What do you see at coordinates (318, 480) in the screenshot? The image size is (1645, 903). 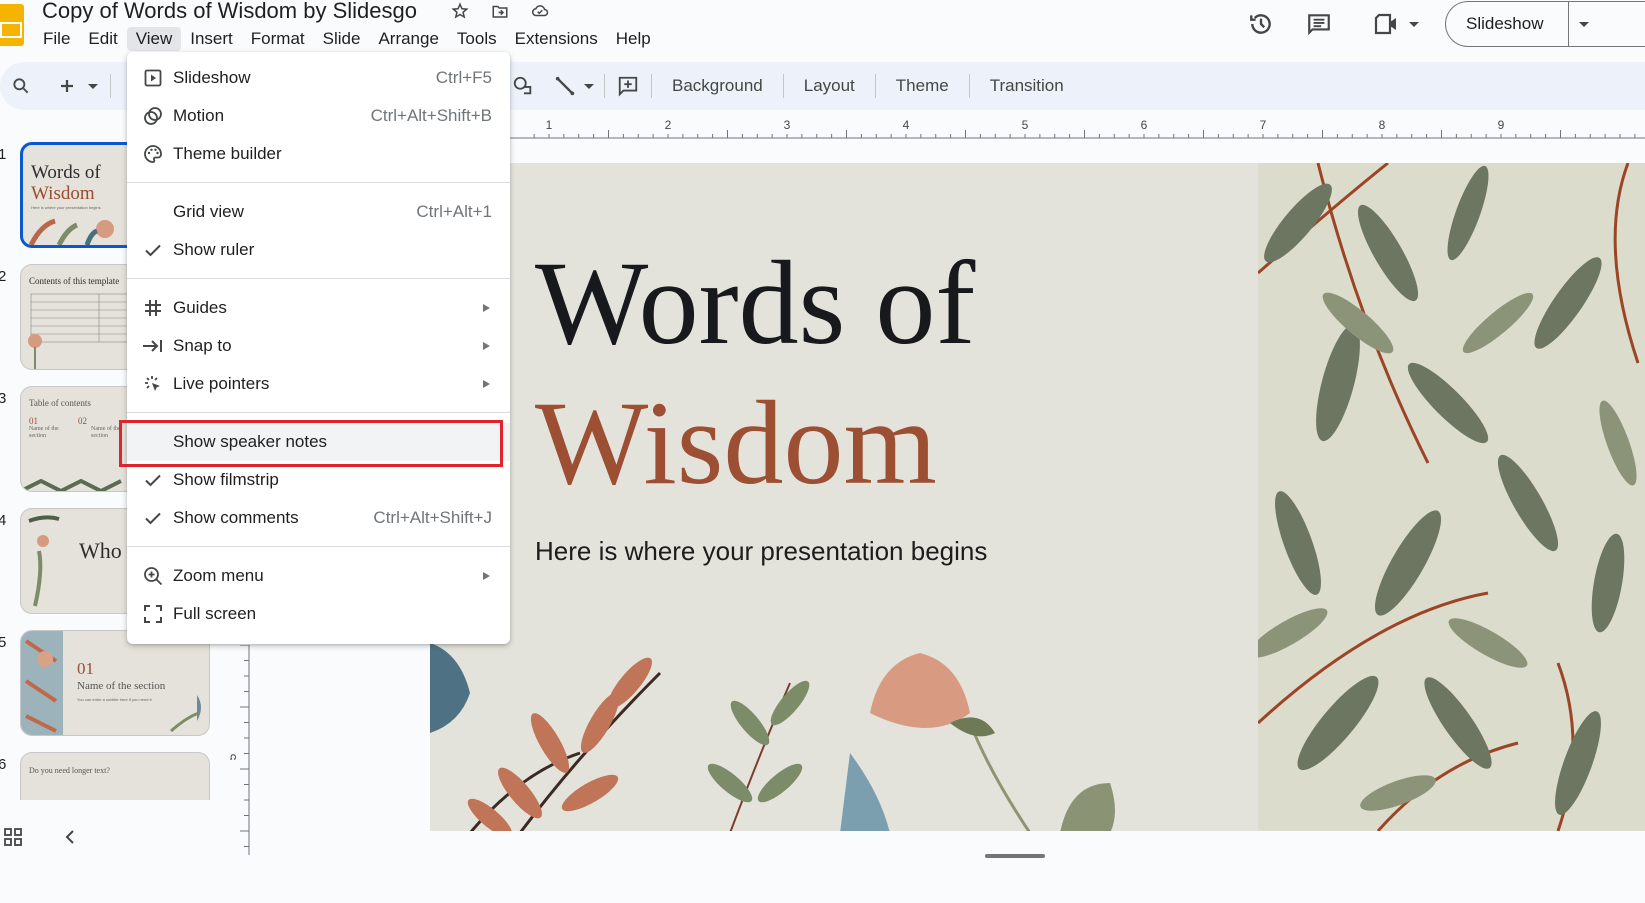 I see `menu-item-show-filmstrip: Show filmstrip` at bounding box center [318, 480].